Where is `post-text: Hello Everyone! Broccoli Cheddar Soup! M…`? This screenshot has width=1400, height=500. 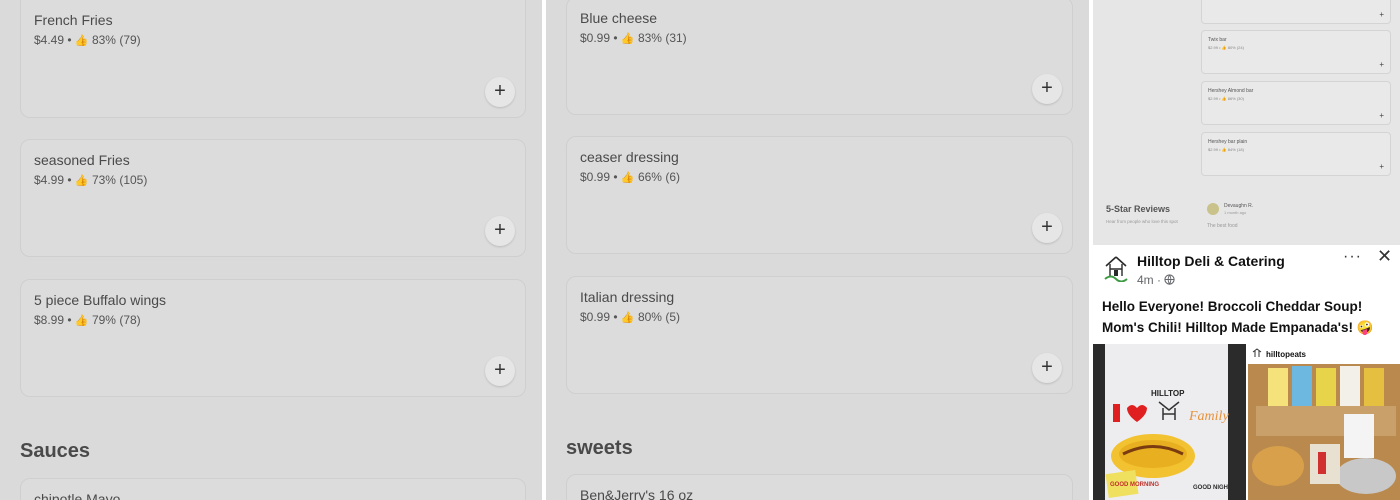
post-text: Hello Everyone! Broccoli Cheddar Soup! M… is located at coordinates (1238, 317).